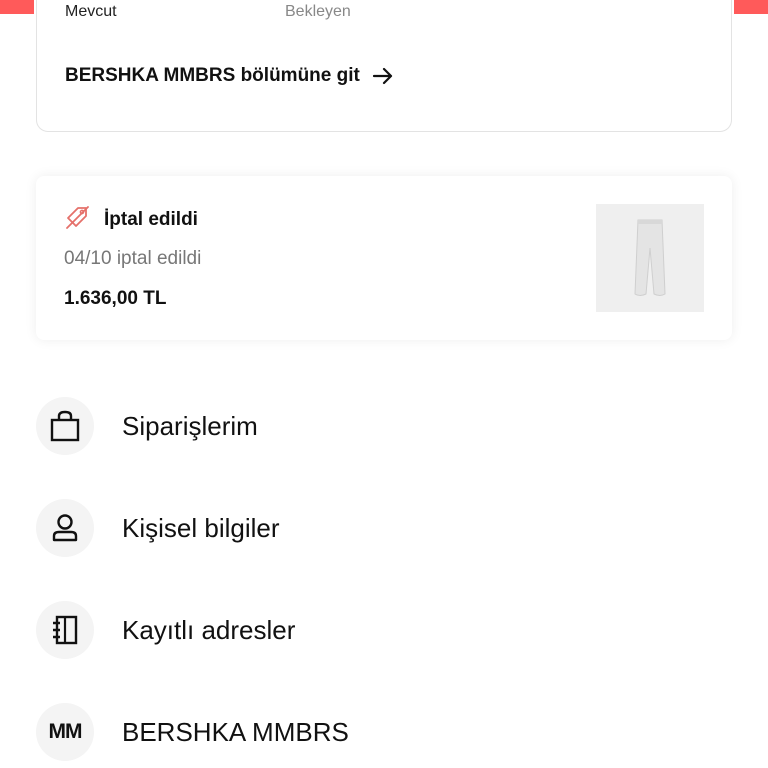  Describe the element at coordinates (91, 11) in the screenshot. I see `status-current-label: Mevcut` at that location.